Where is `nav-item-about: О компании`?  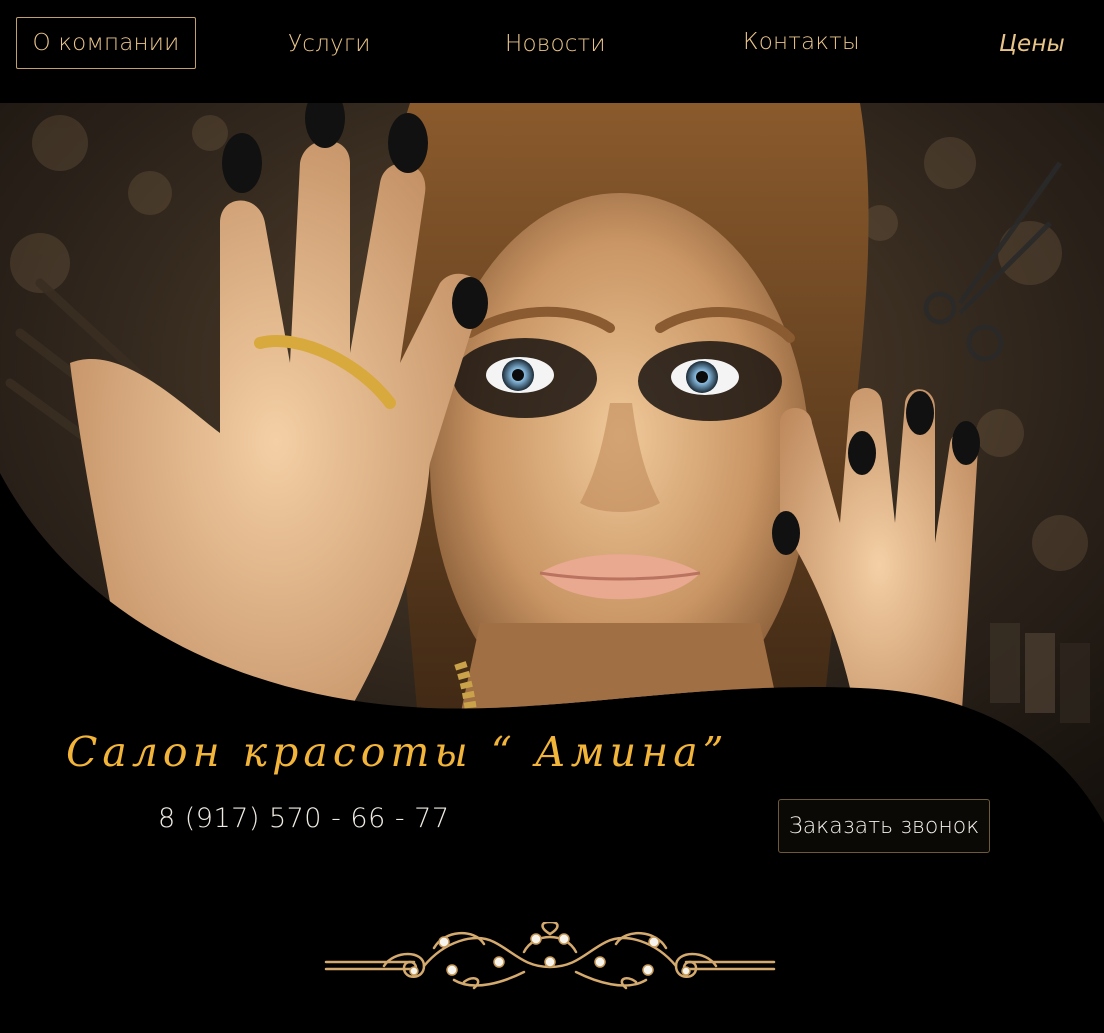 nav-item-about: О компании is located at coordinates (106, 43).